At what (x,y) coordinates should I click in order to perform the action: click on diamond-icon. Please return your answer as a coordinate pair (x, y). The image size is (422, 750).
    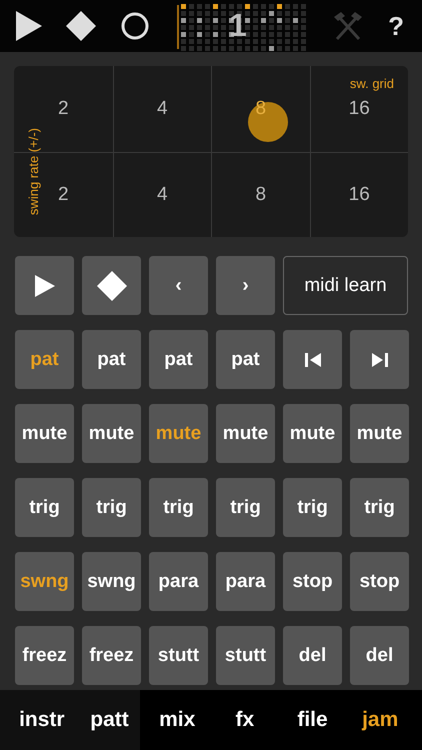
    Looking at the image, I should click on (111, 285).